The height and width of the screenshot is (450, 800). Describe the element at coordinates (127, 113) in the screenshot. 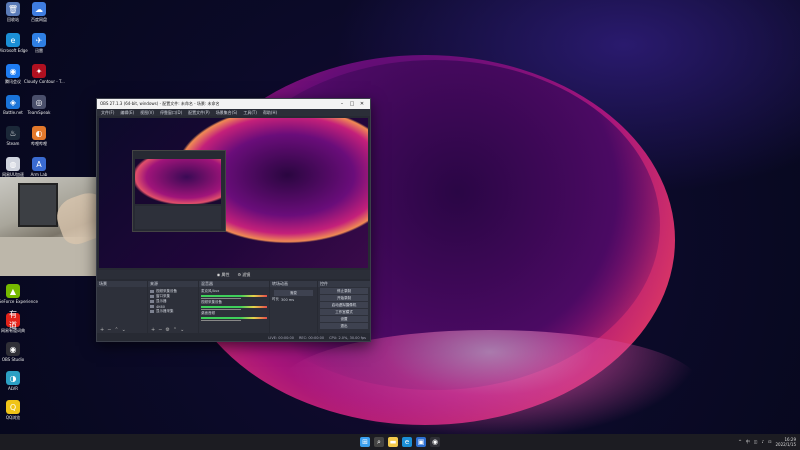

I see `menu-edit: 编辑(E)` at that location.